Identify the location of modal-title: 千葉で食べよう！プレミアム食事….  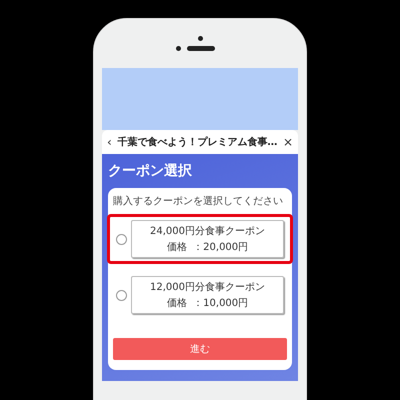
(197, 142).